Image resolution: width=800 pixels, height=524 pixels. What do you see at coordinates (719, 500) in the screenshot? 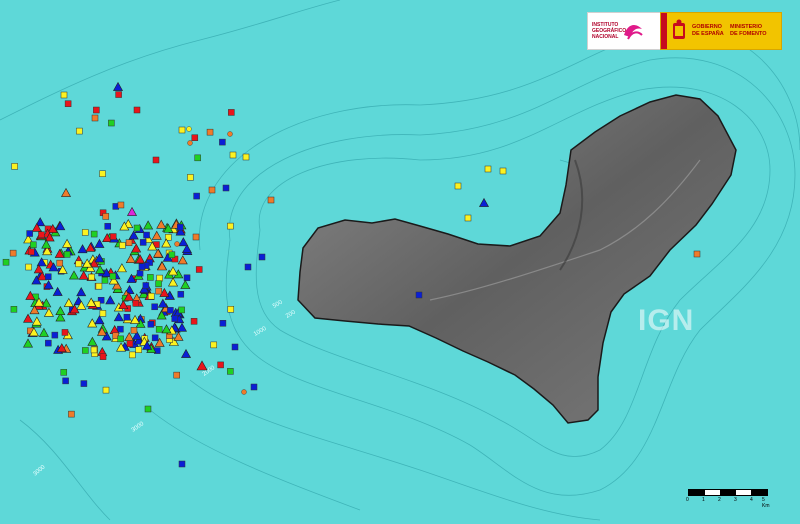
I see `scale-tick-label: 2` at bounding box center [719, 500].